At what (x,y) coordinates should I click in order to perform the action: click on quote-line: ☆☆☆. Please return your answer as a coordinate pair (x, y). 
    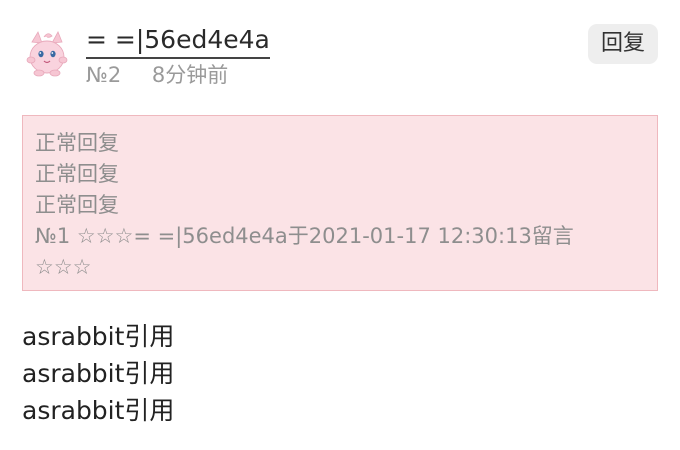
    Looking at the image, I should click on (63, 267).